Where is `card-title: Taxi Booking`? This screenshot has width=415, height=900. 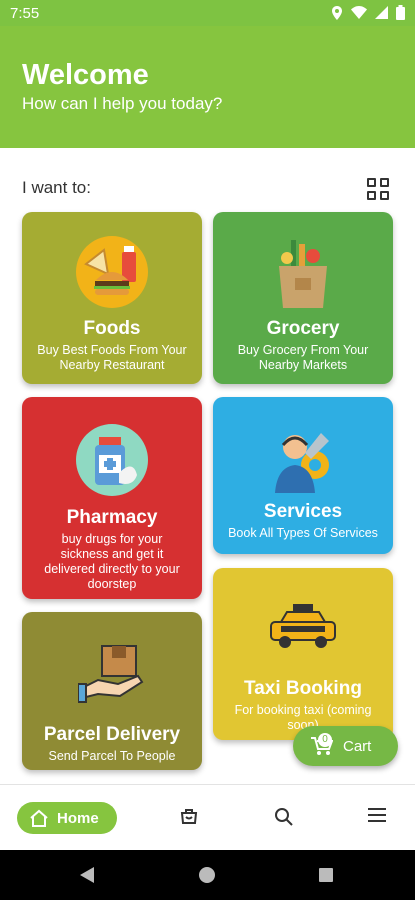
card-title: Taxi Booking is located at coordinates (303, 688).